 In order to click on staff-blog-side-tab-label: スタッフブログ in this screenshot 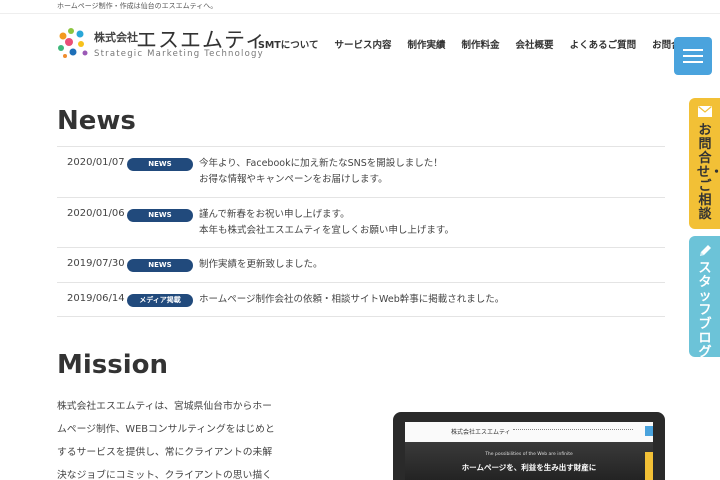, I will do `click(705, 310)`.